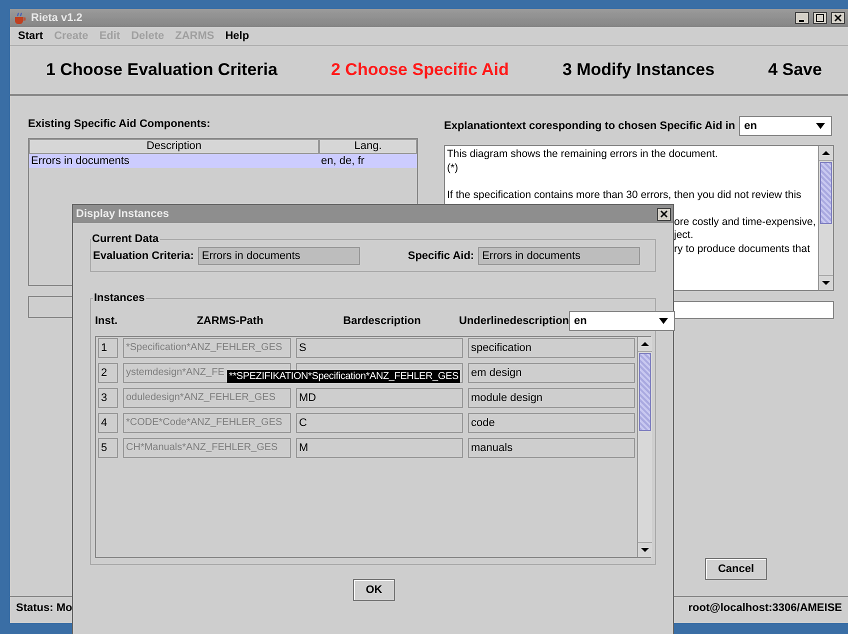  Describe the element at coordinates (108, 398) in the screenshot. I see `instance-number: 3` at that location.